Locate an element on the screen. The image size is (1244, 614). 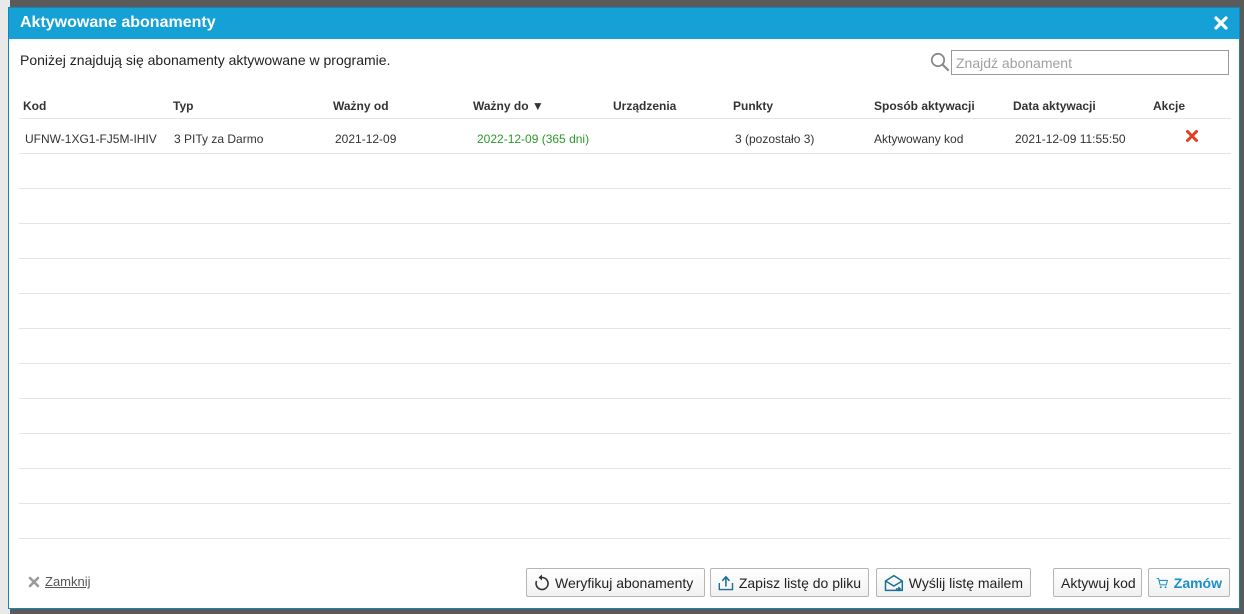
column-header-urzadzenia: Urządzenia is located at coordinates (644, 106).